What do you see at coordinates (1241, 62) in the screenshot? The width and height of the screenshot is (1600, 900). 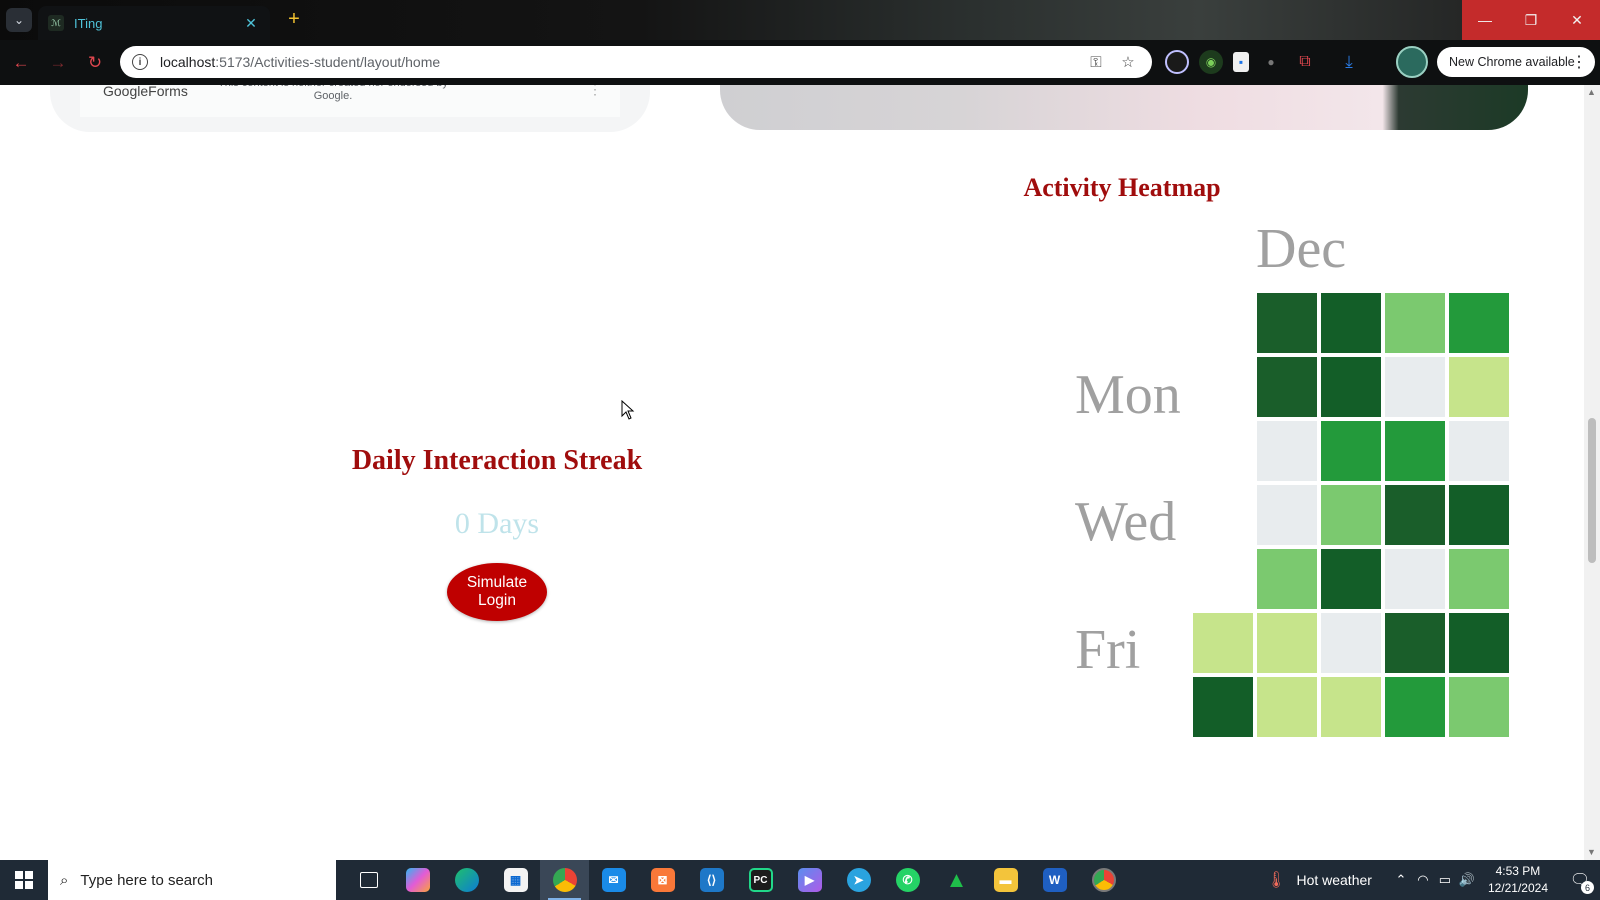 I see `extension-doc-icon: ▪` at bounding box center [1241, 62].